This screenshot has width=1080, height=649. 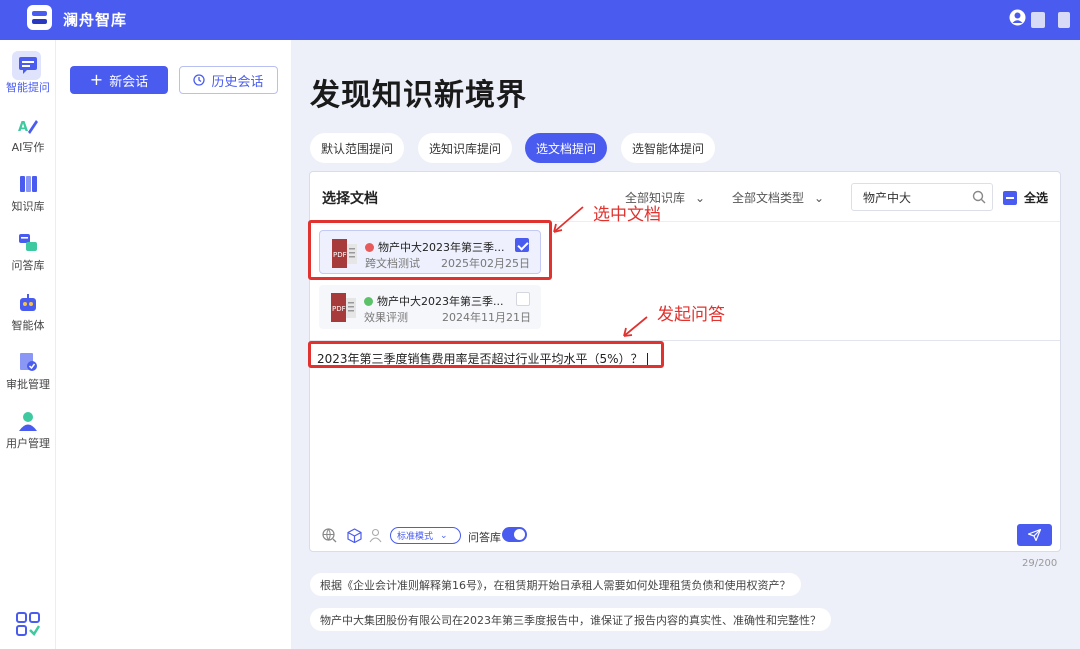 What do you see at coordinates (566, 148) in the screenshot?
I see `tab-select-doc: 选文档提问` at bounding box center [566, 148].